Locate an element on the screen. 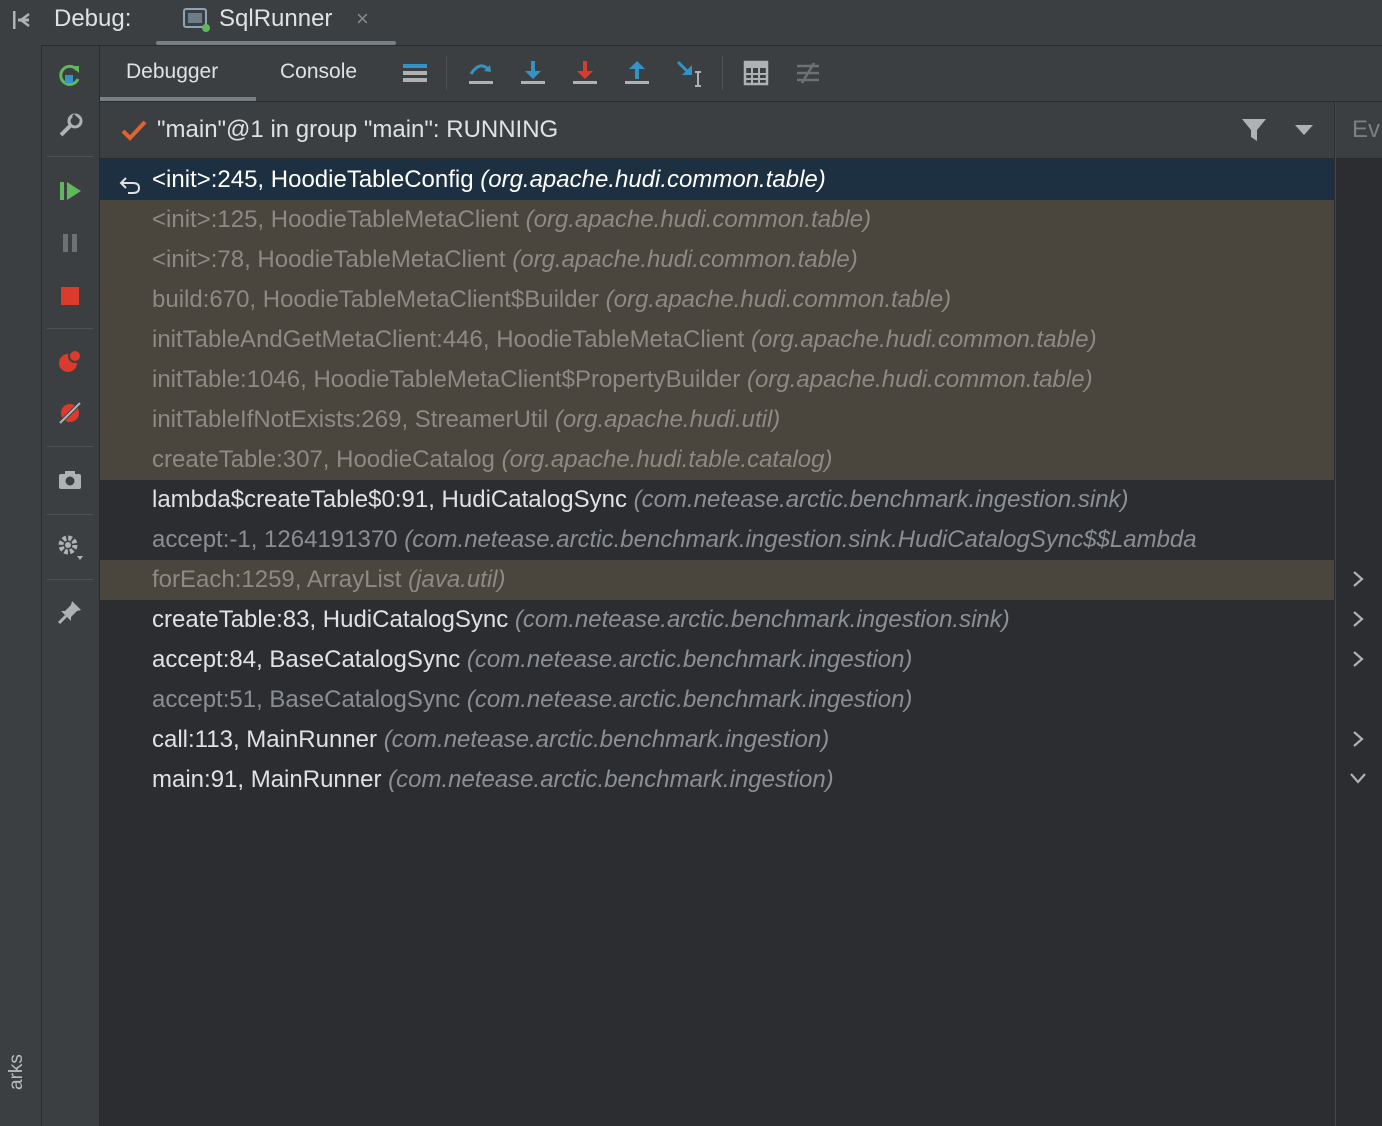 This screenshot has width=1382, height=1126. resume-program-icon is located at coordinates (70, 191).